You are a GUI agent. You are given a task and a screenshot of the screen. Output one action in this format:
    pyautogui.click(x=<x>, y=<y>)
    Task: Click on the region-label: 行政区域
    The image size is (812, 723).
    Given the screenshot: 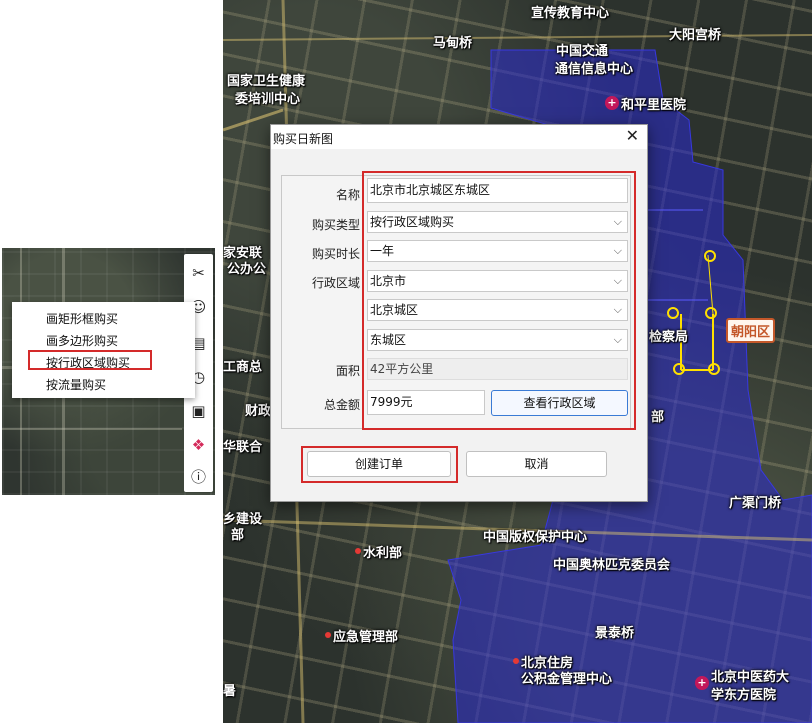 What is the action you would take?
    pyautogui.click(x=335, y=283)
    